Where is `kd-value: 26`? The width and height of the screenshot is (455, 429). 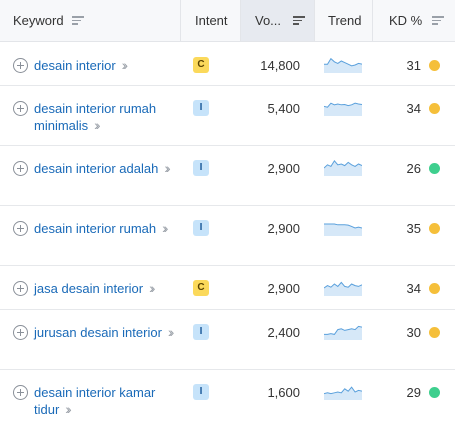 kd-value: 26 is located at coordinates (413, 168).